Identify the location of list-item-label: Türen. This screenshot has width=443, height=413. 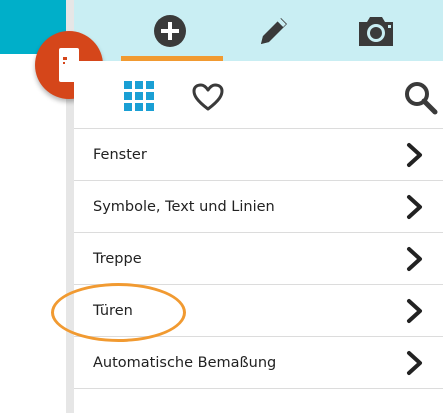
(113, 310).